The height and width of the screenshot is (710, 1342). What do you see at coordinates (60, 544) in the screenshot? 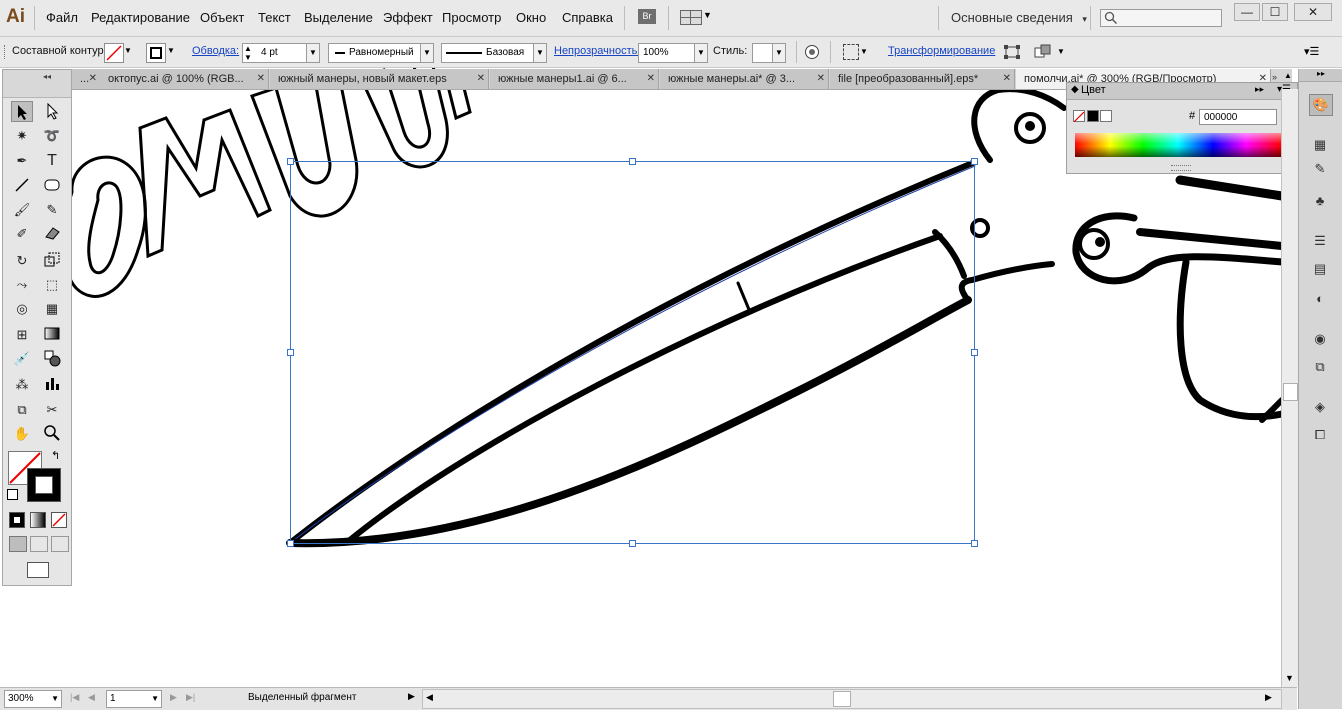
I see `draw-inside-icon` at bounding box center [60, 544].